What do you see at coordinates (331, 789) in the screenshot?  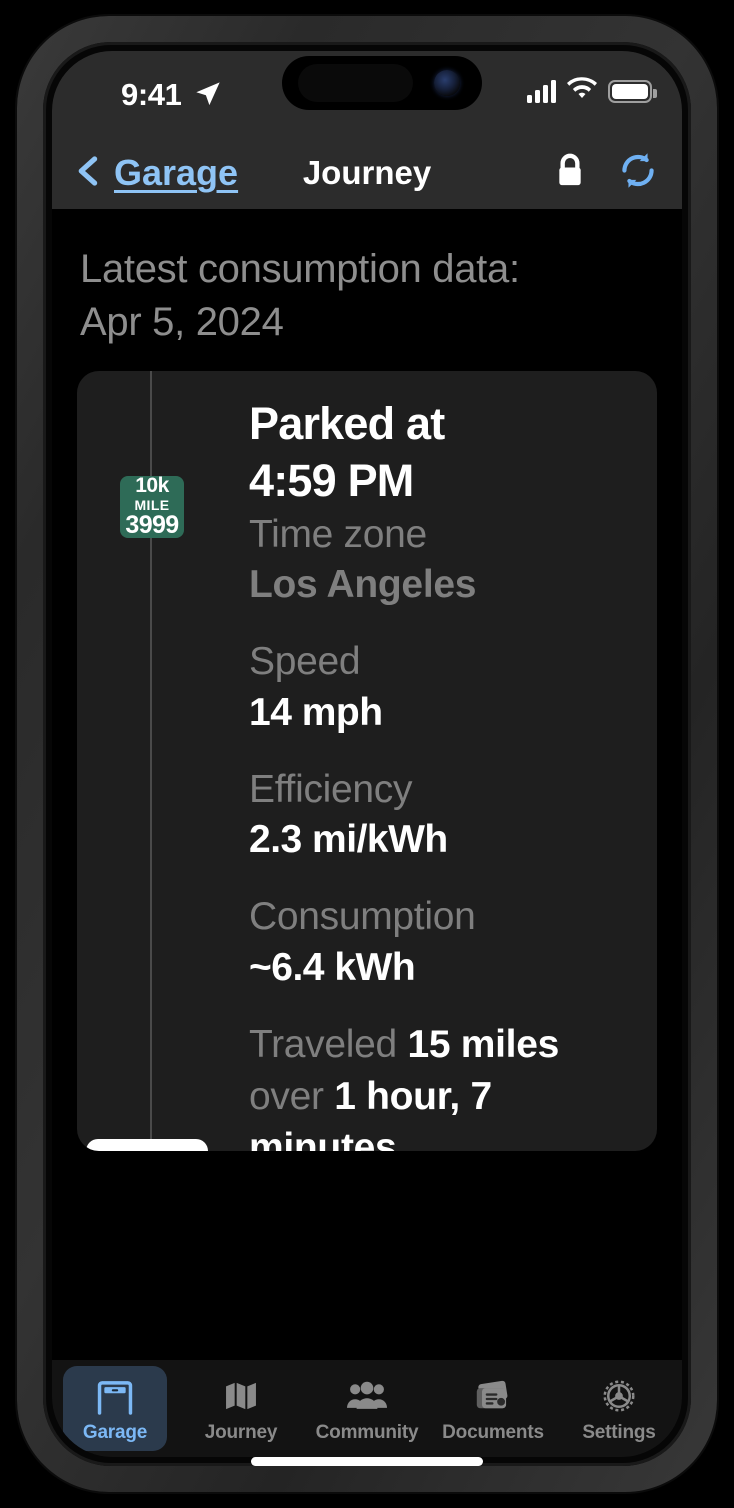 I see `efficiency-label: Efficiency` at bounding box center [331, 789].